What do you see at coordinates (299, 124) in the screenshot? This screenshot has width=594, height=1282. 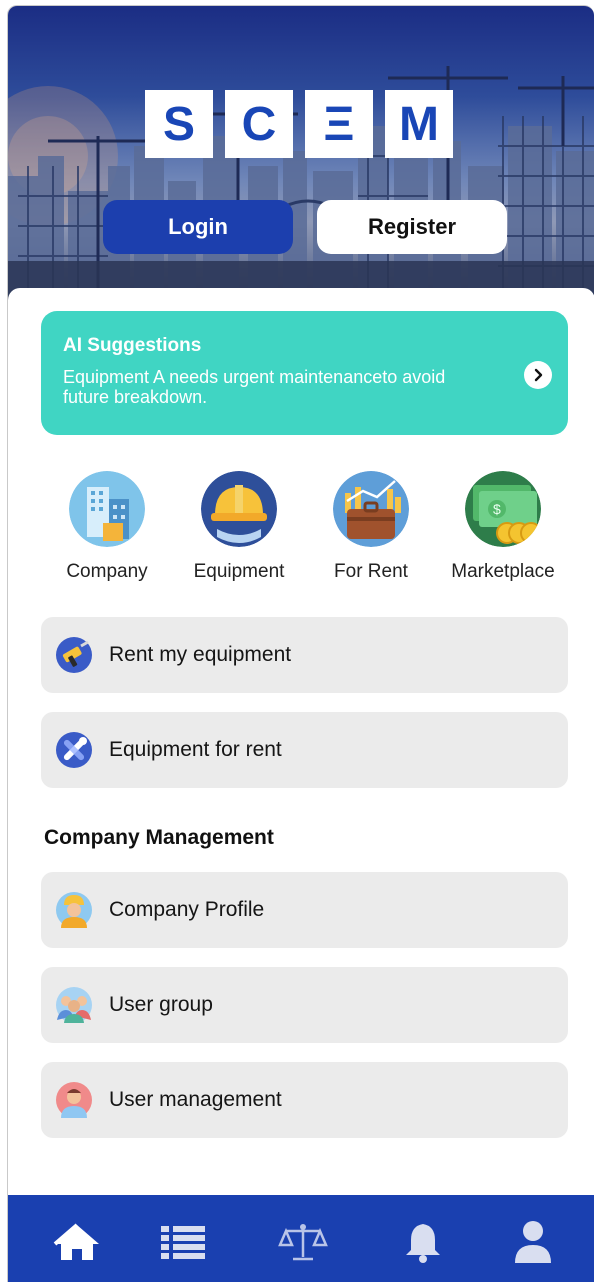 I see `scem-logo: S C Ξ M` at bounding box center [299, 124].